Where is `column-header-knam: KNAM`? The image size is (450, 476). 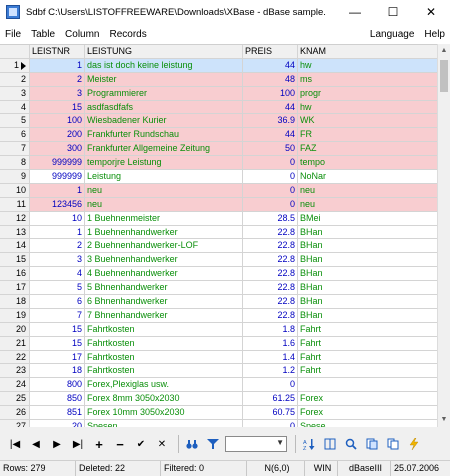
column-header-knam: KNAM is located at coordinates (367, 51).